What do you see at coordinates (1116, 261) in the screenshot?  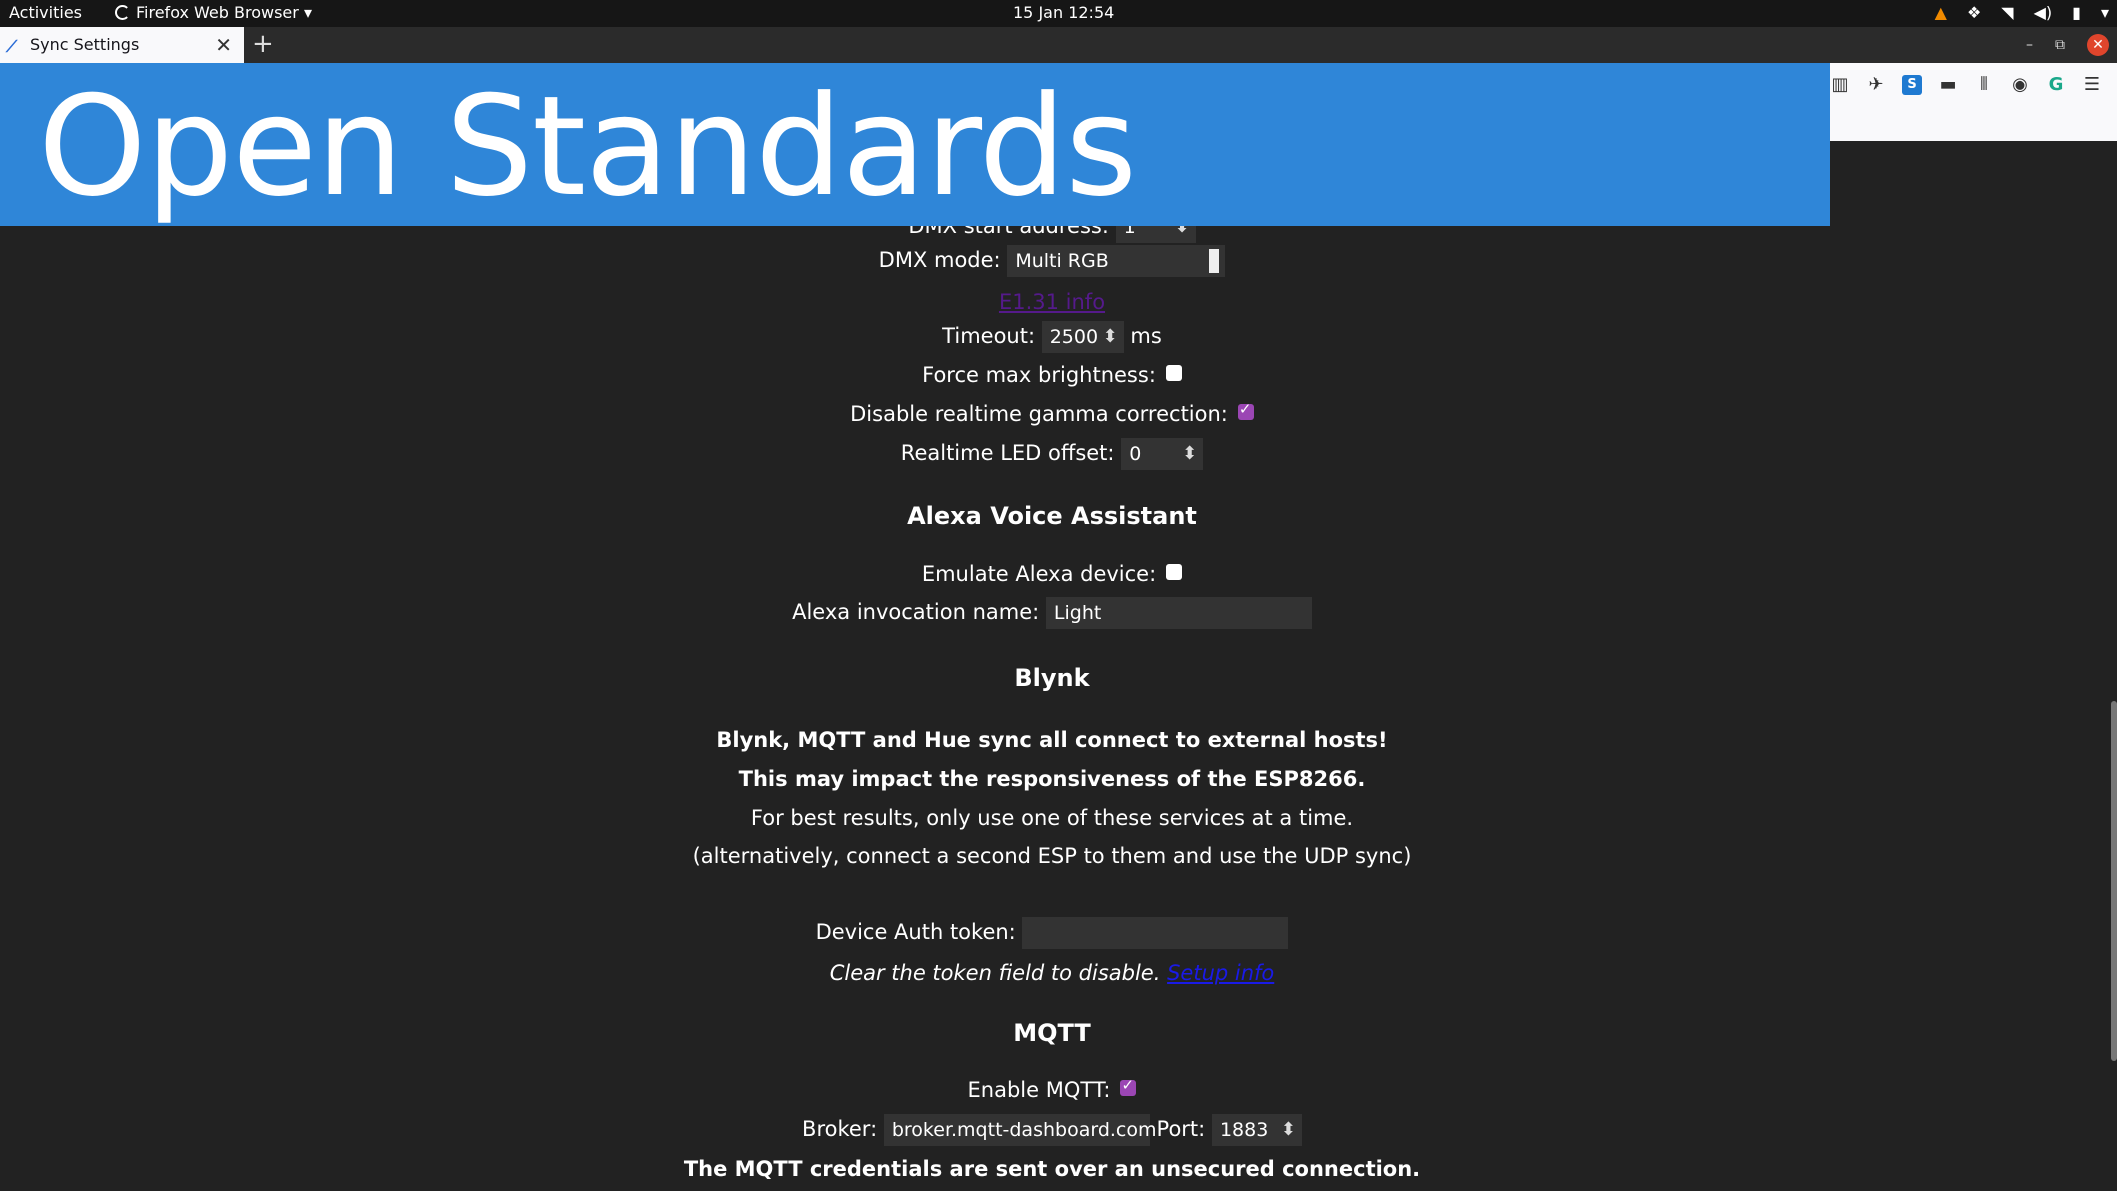 I see `dmx-mode-select: Multi RGB` at bounding box center [1116, 261].